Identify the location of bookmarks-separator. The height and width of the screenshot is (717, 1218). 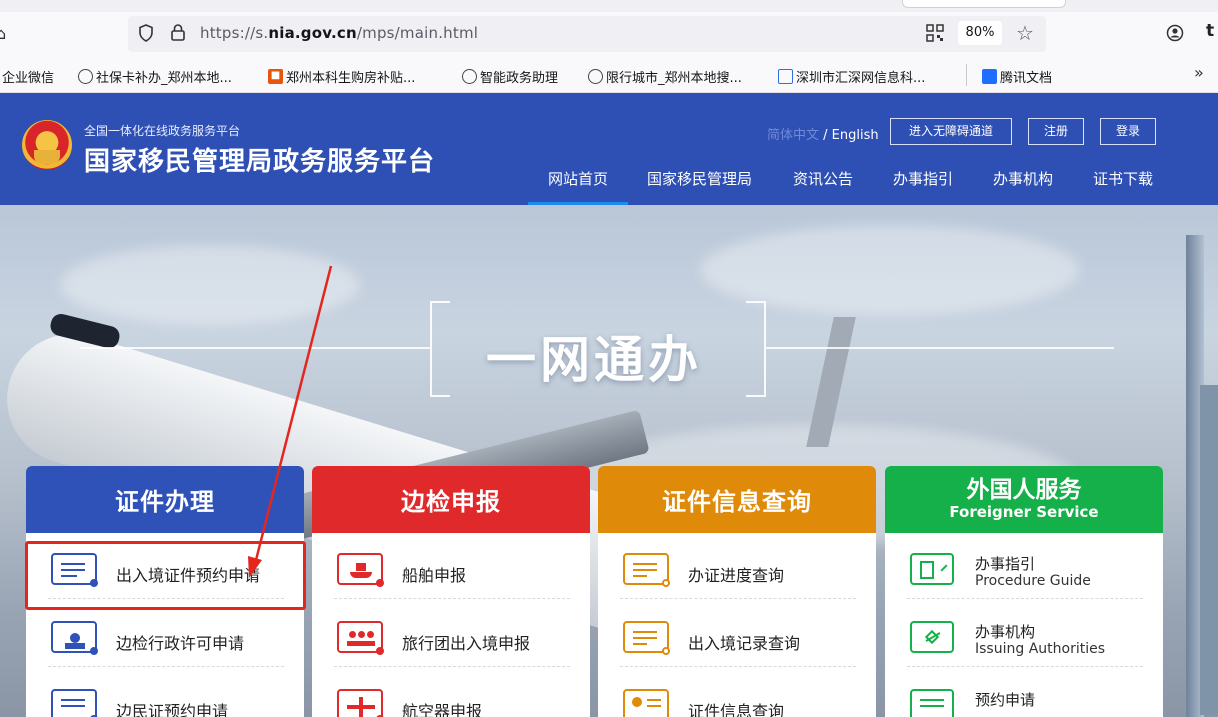
(966, 75).